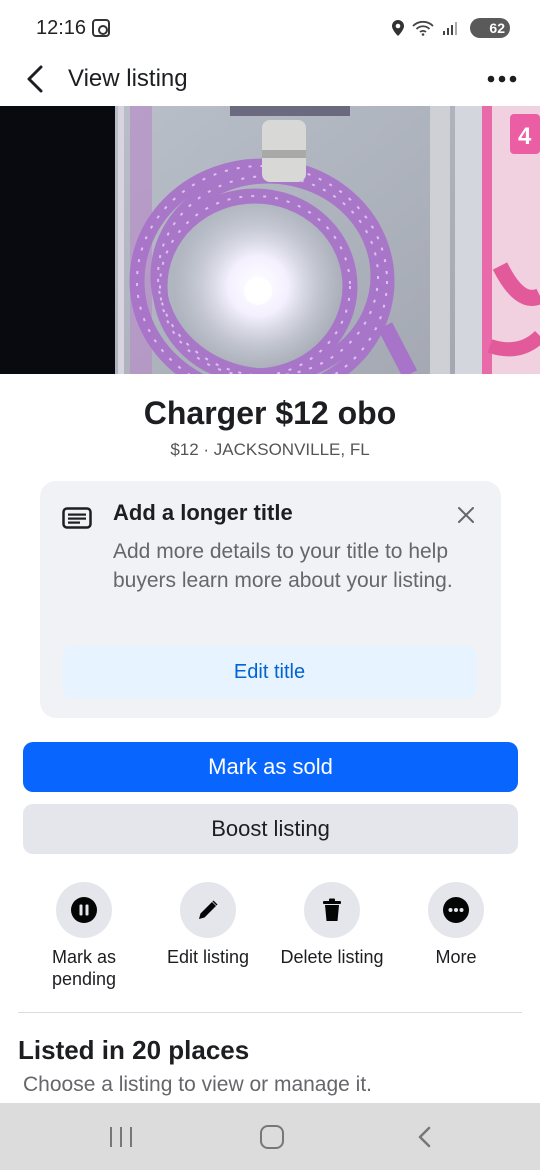 The image size is (540, 1170). I want to click on screenshot-icon, so click(101, 28).